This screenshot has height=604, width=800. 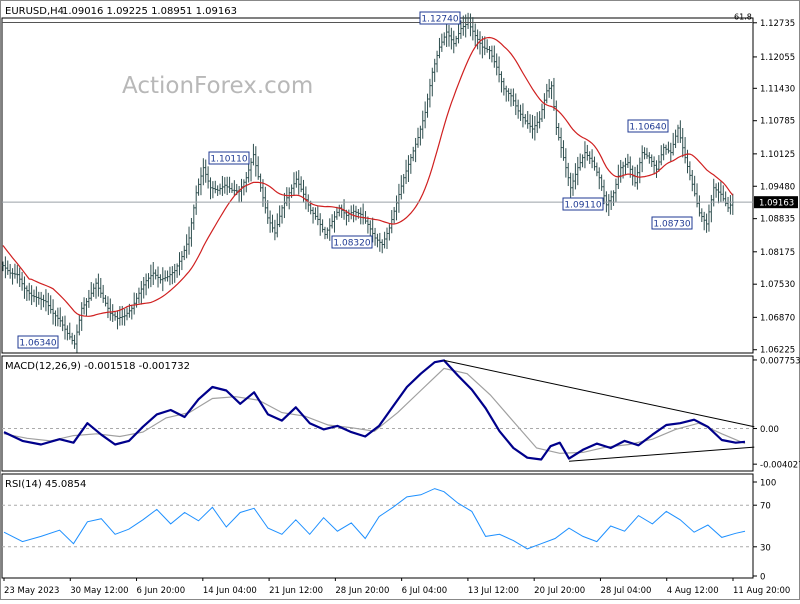 I want to click on rsi-title: RSI(14) 45.0854, so click(x=45, y=484).